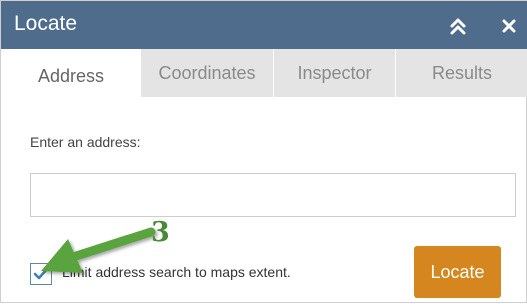 This screenshot has width=527, height=304. Describe the element at coordinates (207, 73) in the screenshot. I see `tab-coordinates: Coordinates` at that location.